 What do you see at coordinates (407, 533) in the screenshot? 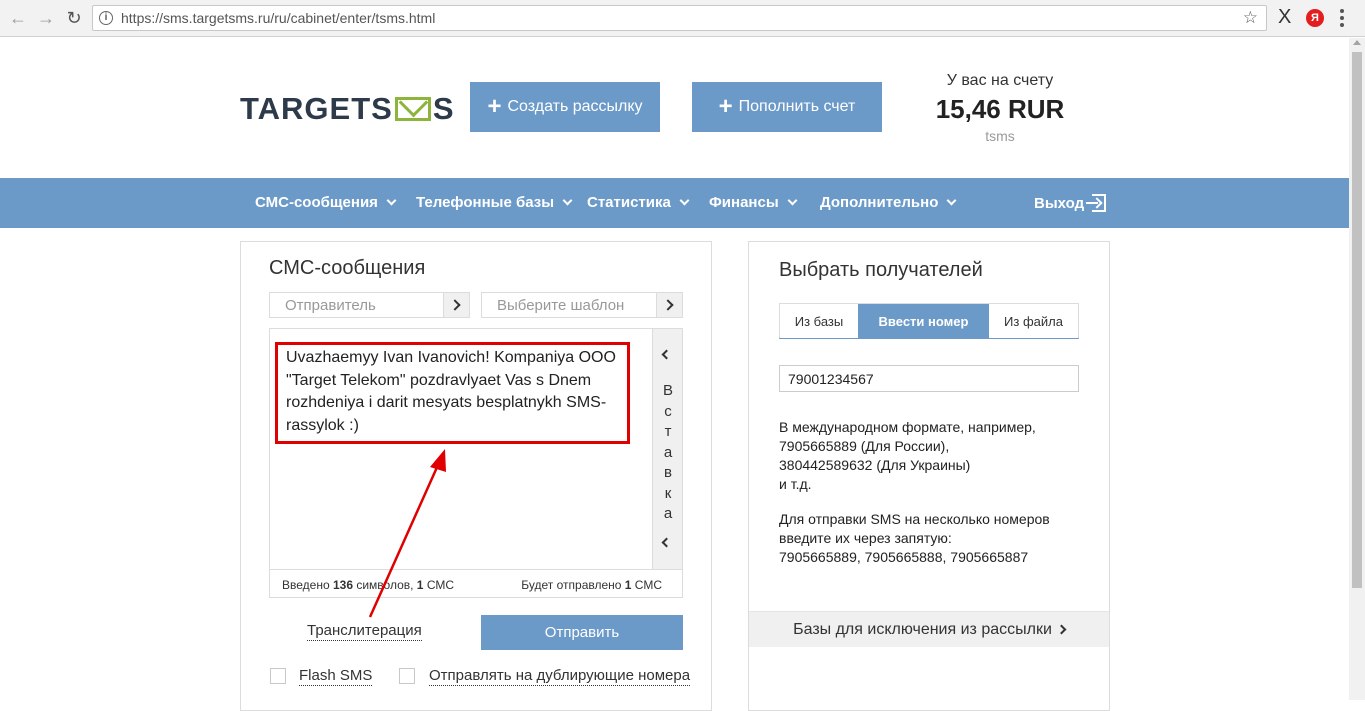
I see `annotation-arrow` at bounding box center [407, 533].